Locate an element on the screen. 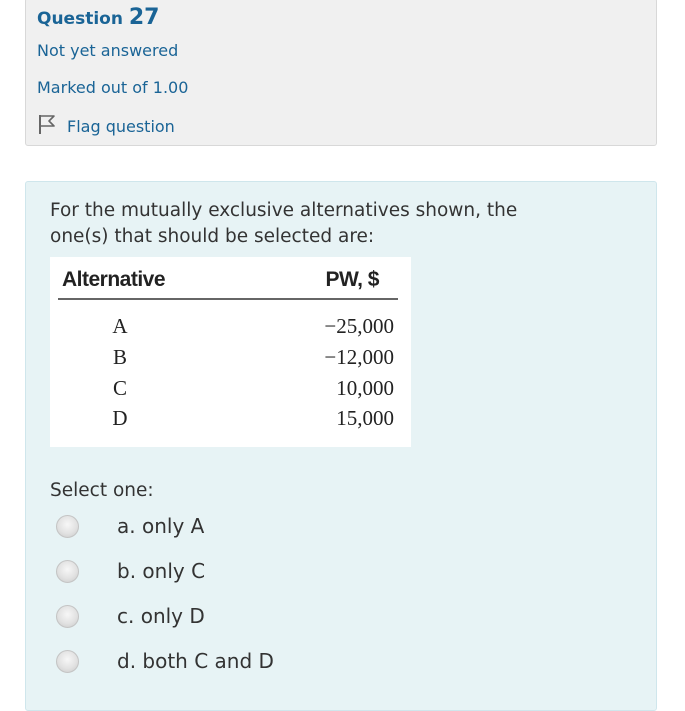 The height and width of the screenshot is (711, 685). option-c: c. only D is located at coordinates (256, 616).